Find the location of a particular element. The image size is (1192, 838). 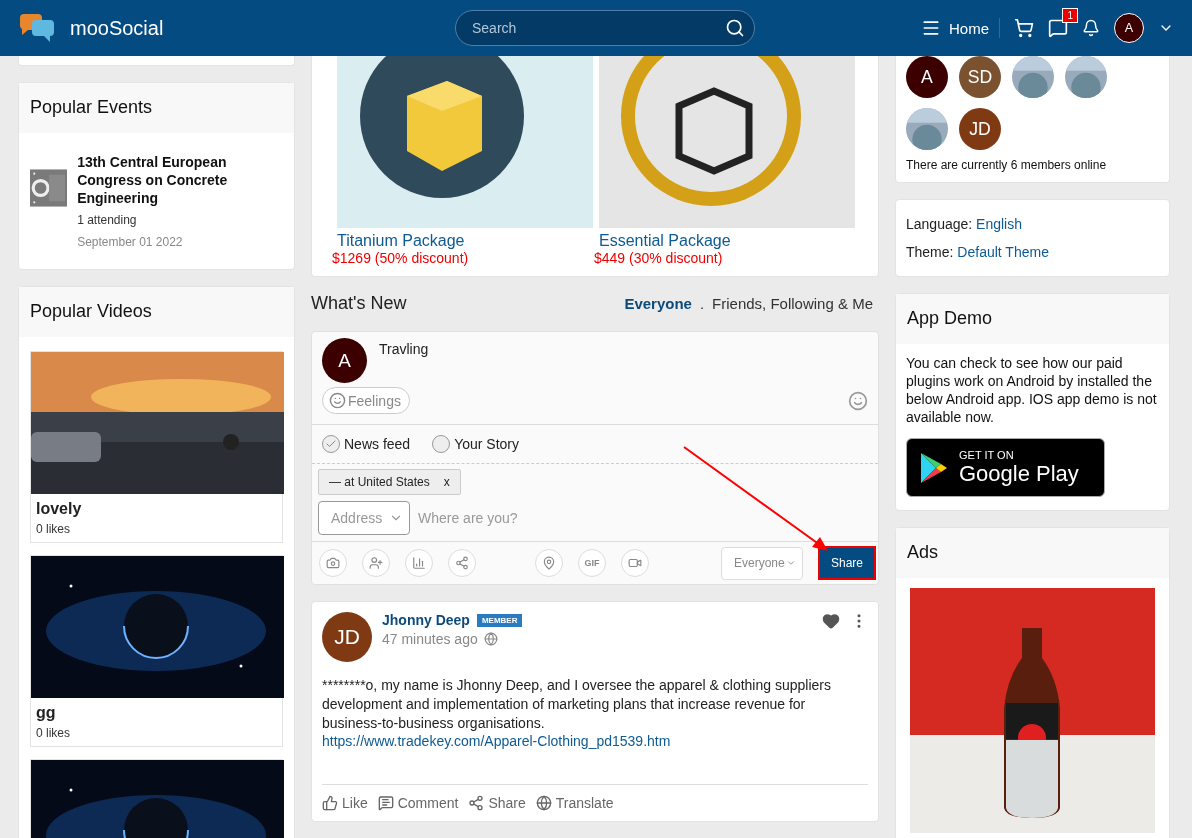

event-title: 13th Central European Congress on Concrete Engineering is located at coordinates (180, 180).